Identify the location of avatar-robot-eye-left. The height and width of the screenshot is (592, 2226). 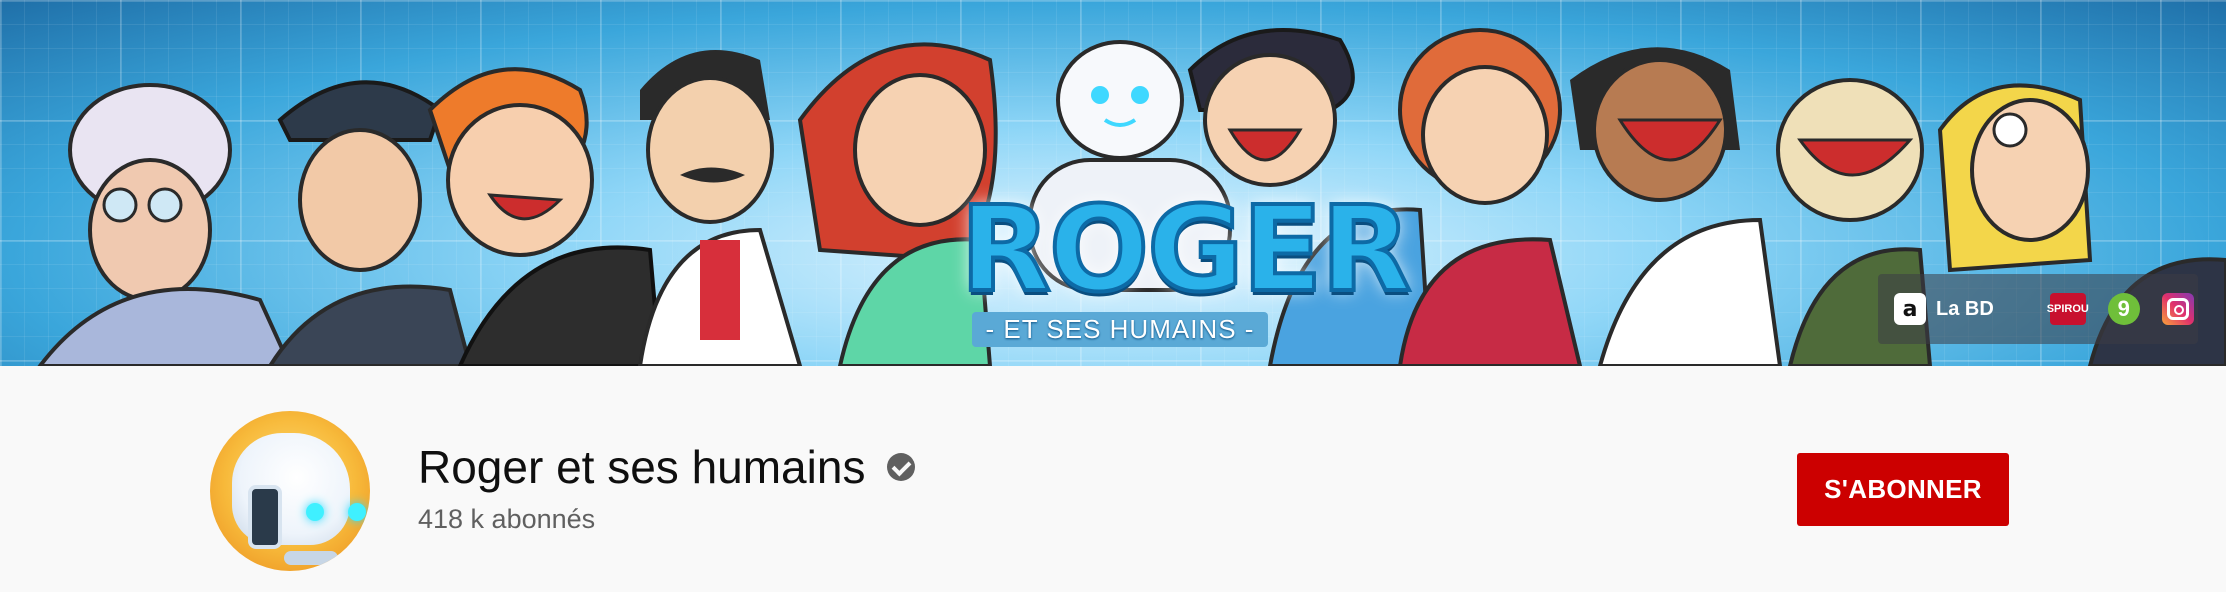
(315, 512).